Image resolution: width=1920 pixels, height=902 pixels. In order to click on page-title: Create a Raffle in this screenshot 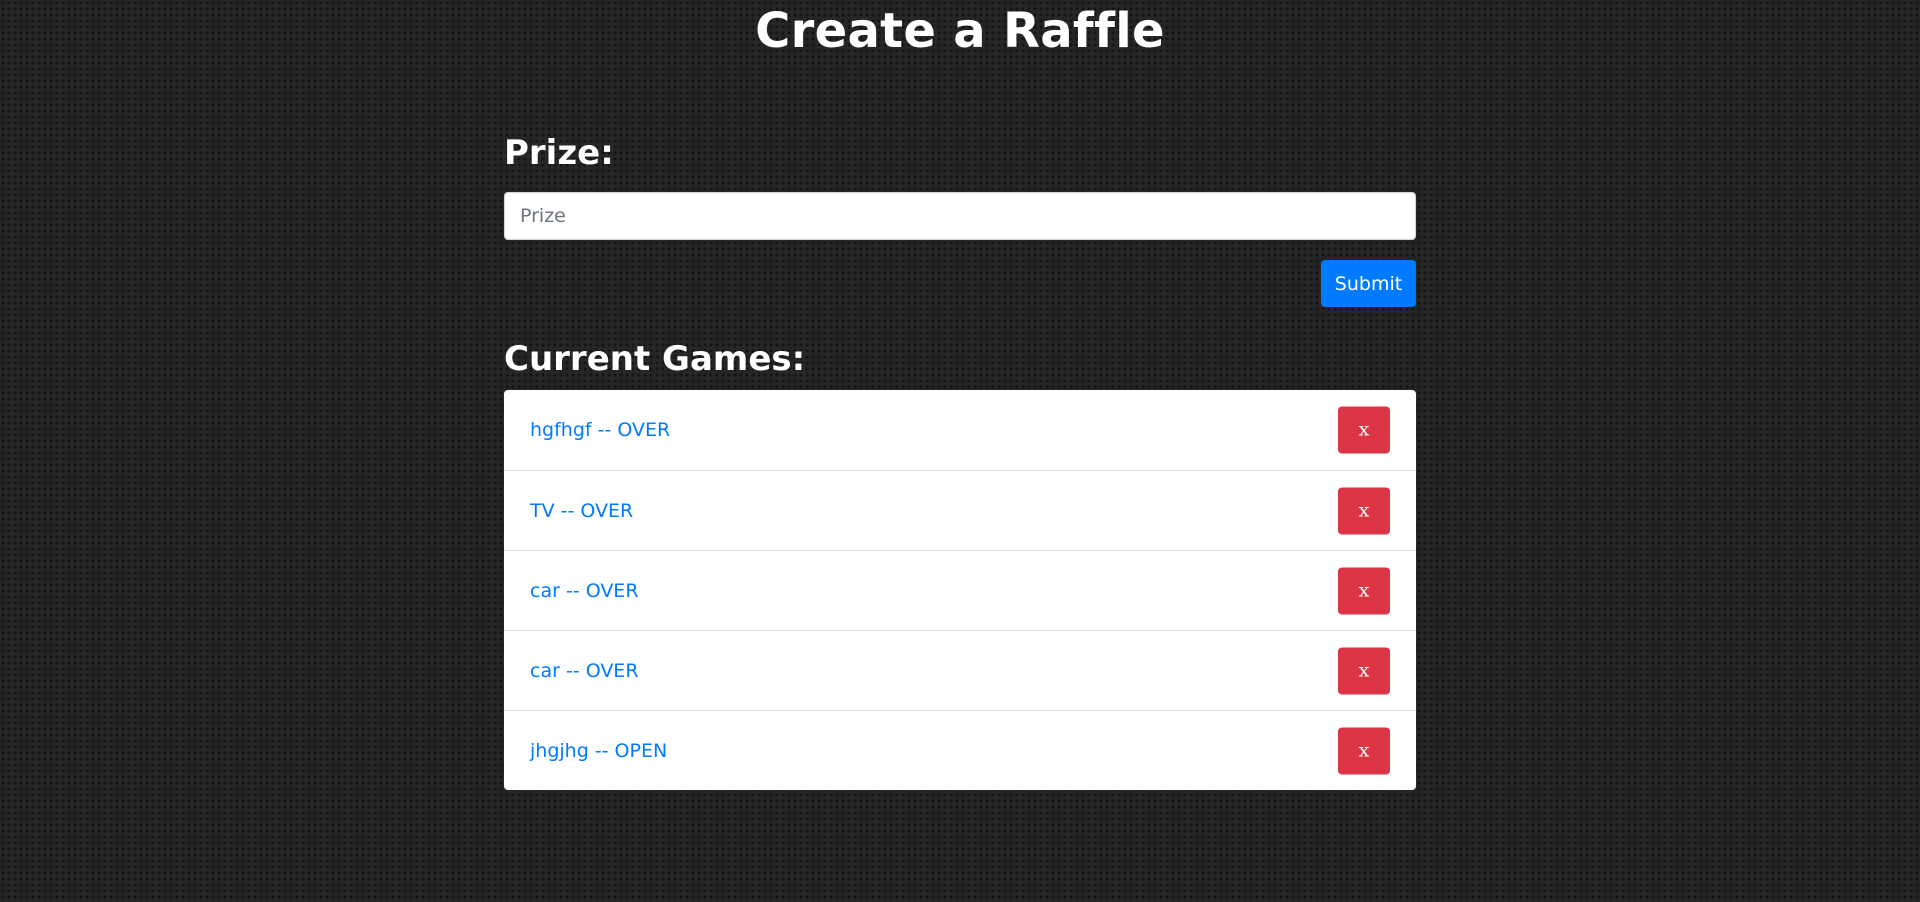, I will do `click(960, 31)`.